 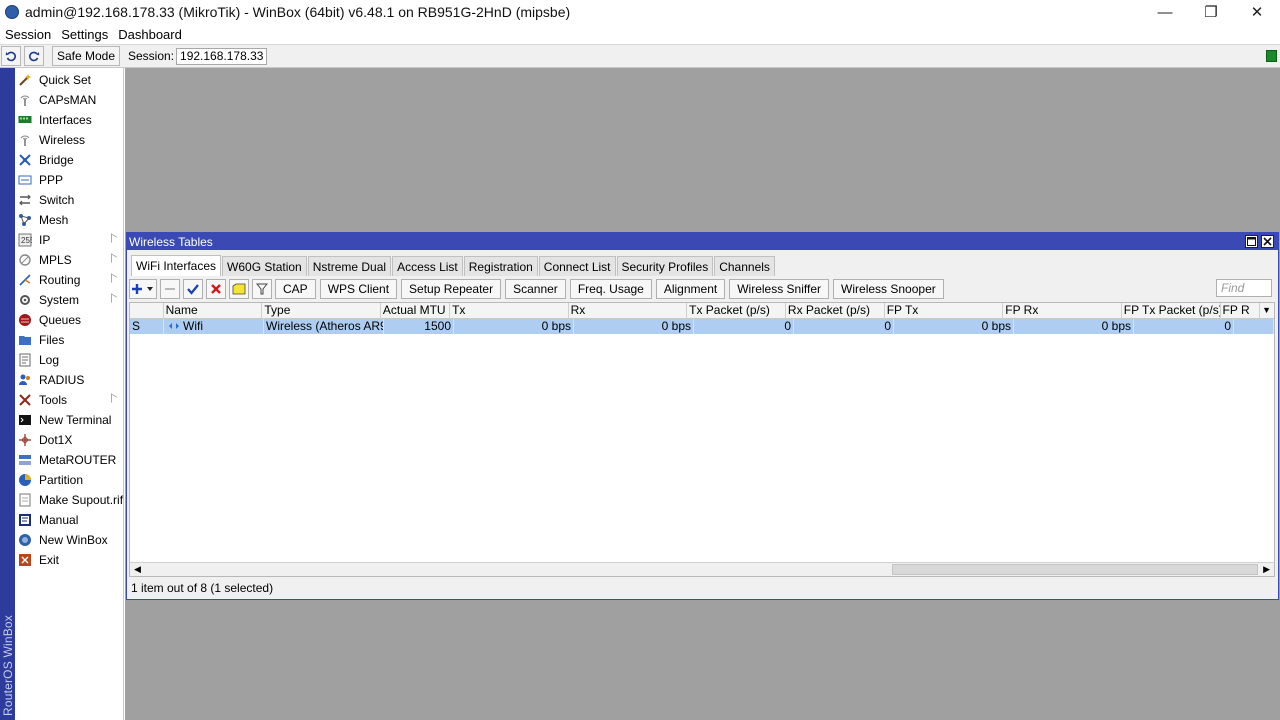 What do you see at coordinates (1171, 311) in the screenshot?
I see `column-header: FP Tx Packet (p/s)` at bounding box center [1171, 311].